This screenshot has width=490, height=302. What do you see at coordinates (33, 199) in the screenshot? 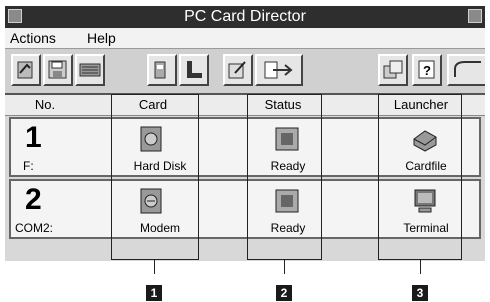
I see `socket-number: 2` at bounding box center [33, 199].